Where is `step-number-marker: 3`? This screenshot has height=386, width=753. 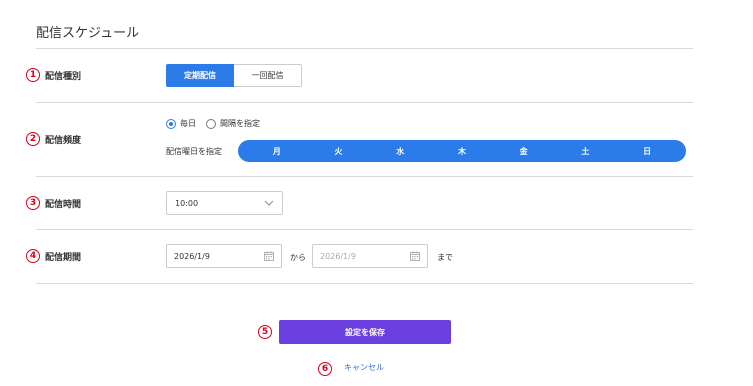 step-number-marker: 3 is located at coordinates (33, 203).